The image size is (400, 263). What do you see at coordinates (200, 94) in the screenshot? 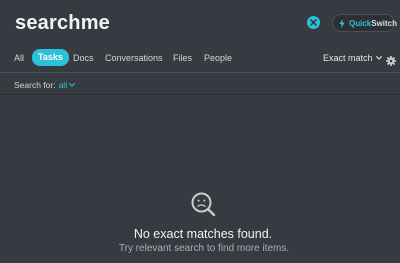
I see `scope-divider` at bounding box center [200, 94].